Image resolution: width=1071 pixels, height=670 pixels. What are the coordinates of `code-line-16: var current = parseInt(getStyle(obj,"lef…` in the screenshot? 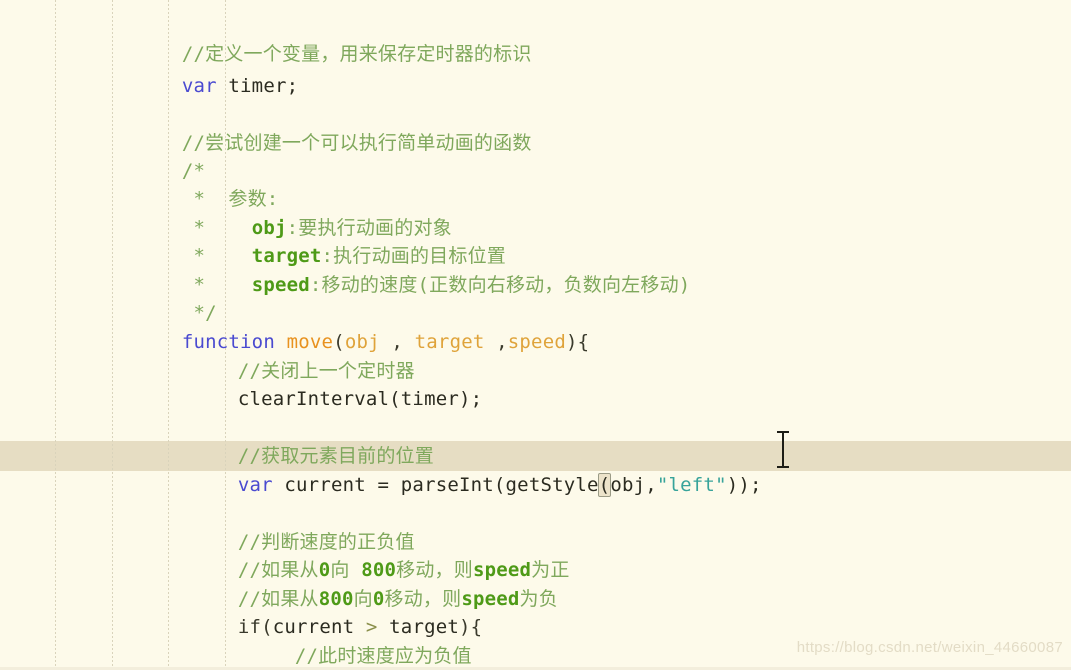 It's located at (465, 470).